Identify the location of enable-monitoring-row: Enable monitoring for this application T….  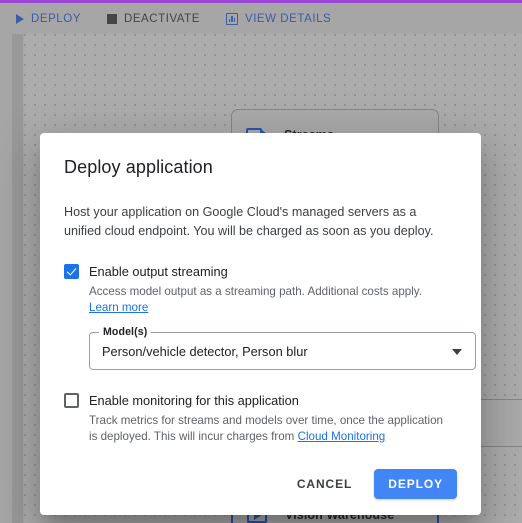
(260, 418).